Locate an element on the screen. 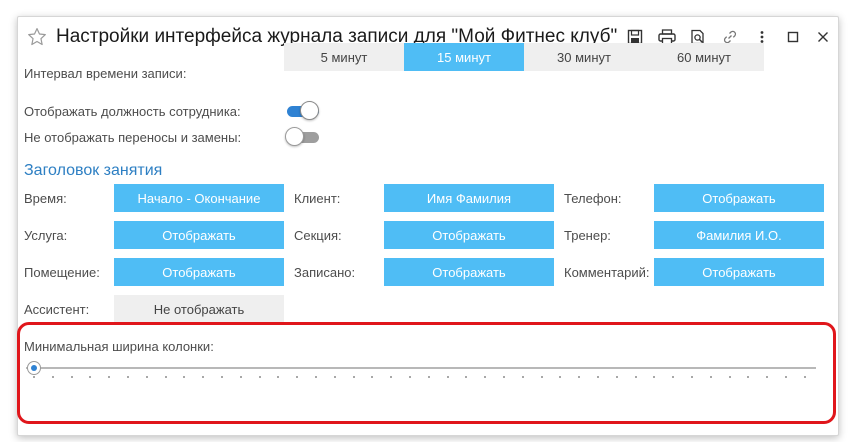 The image size is (856, 442). hide-transfers-label: Не отображать переносы и замены: is located at coordinates (133, 137).